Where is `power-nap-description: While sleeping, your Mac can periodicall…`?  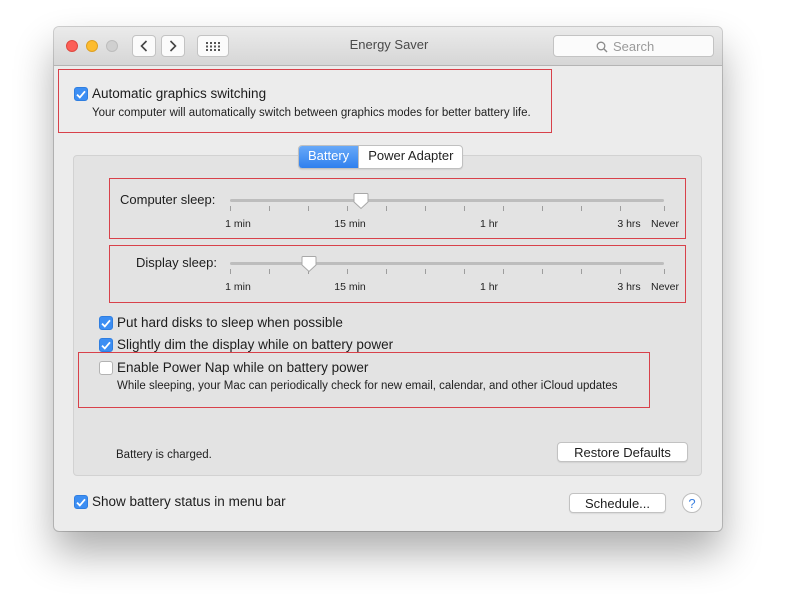
power-nap-description: While sleeping, your Mac can periodicall… is located at coordinates (367, 386).